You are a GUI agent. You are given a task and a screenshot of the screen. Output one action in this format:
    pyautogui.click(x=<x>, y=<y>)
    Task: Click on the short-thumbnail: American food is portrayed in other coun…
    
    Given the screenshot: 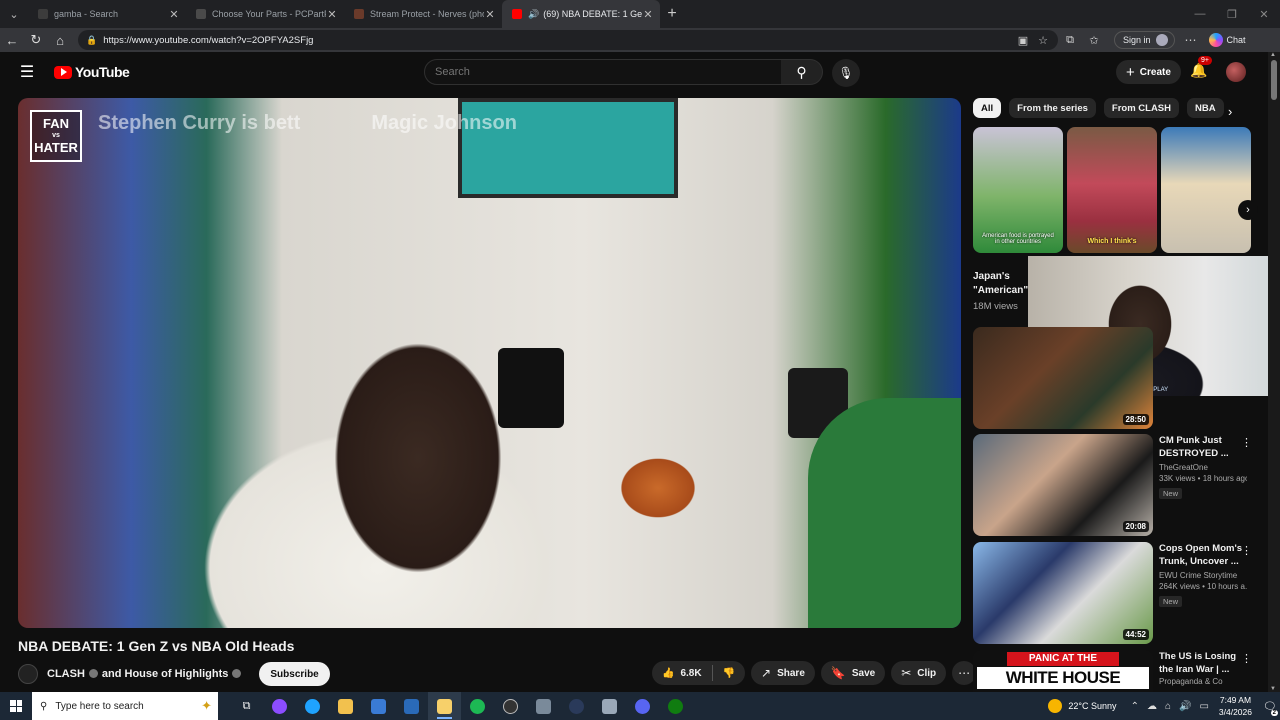 What is the action you would take?
    pyautogui.click(x=1018, y=190)
    